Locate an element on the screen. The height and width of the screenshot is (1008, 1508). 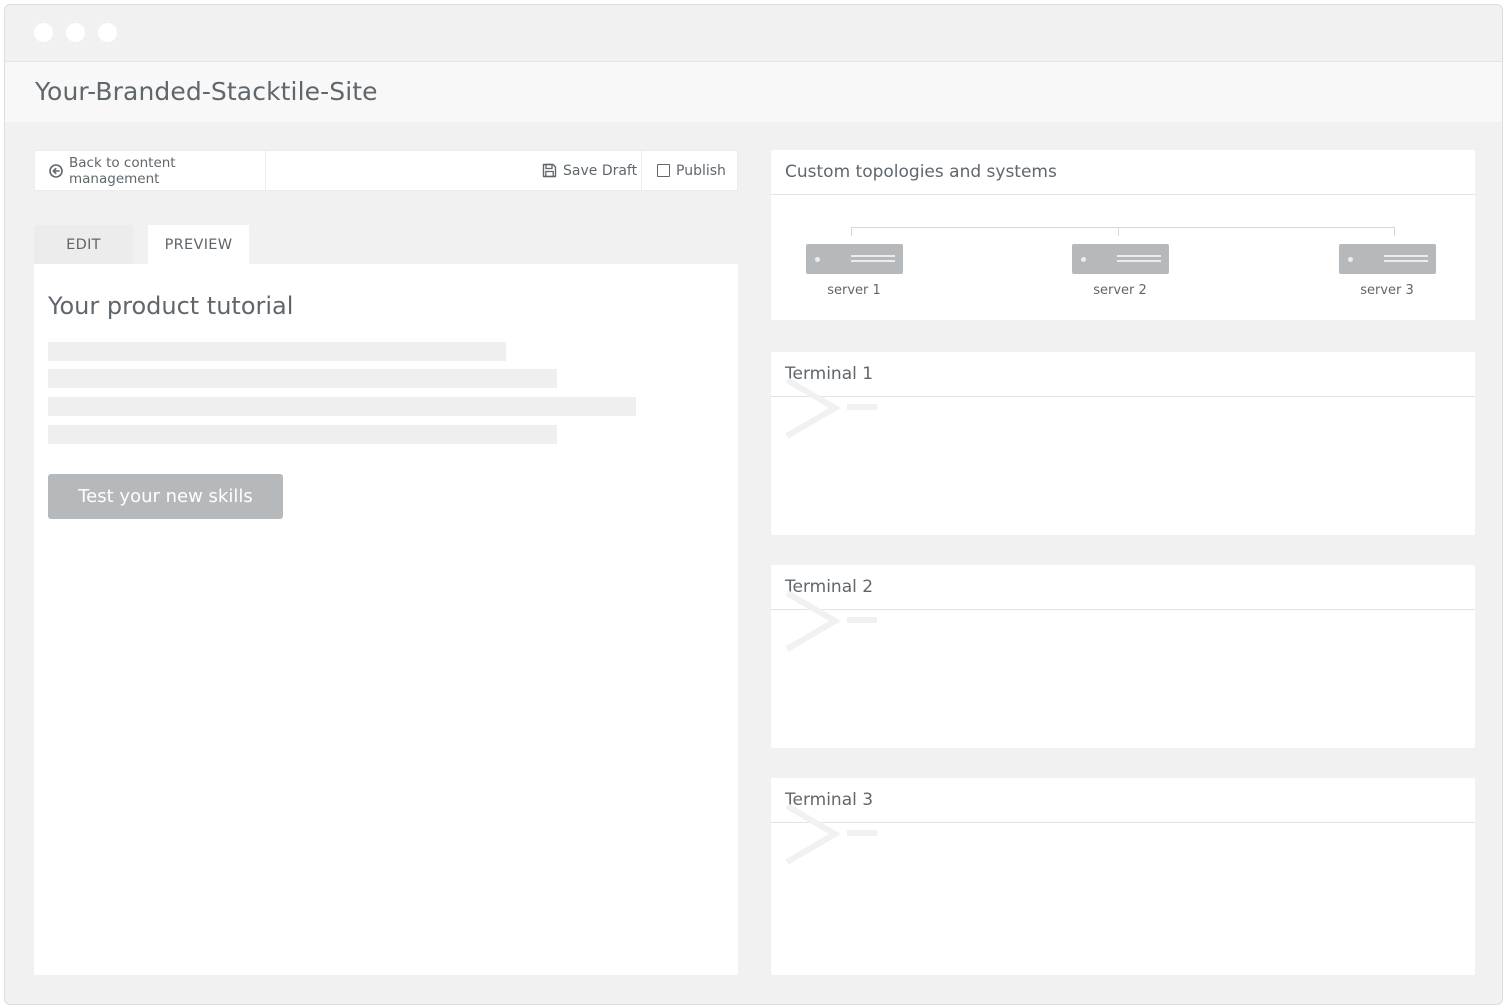
checkbox-icon is located at coordinates (663, 170).